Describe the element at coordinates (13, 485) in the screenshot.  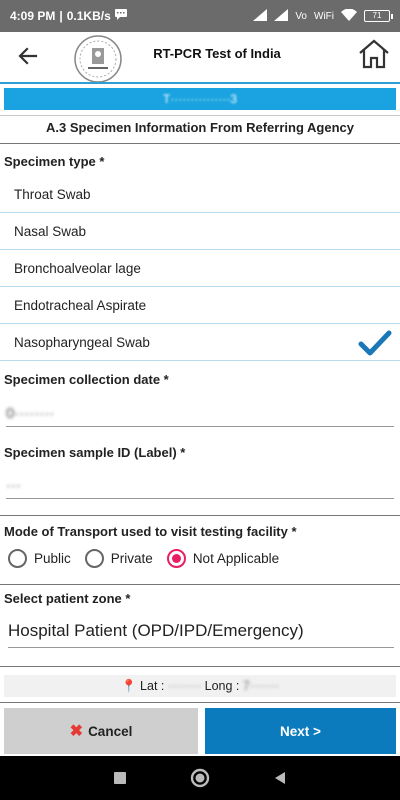
I see `sample-id-value: ···` at that location.